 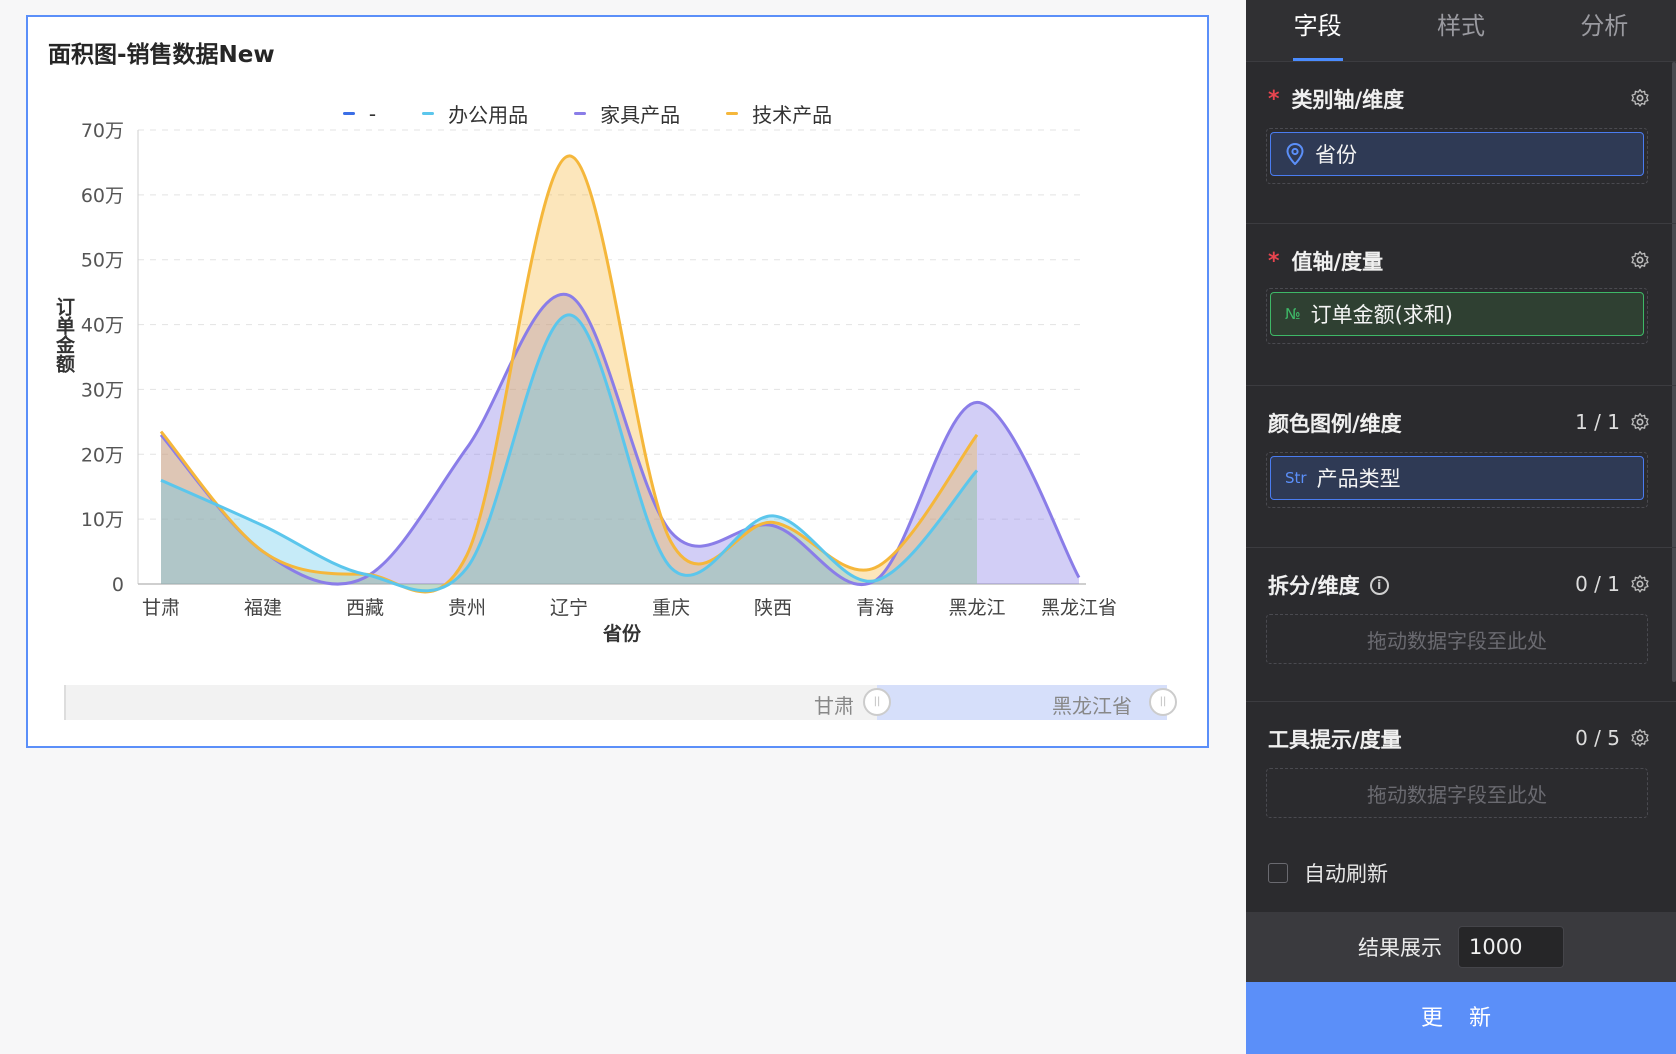 I want to click on tab-analysis: 分析, so click(x=1604, y=30).